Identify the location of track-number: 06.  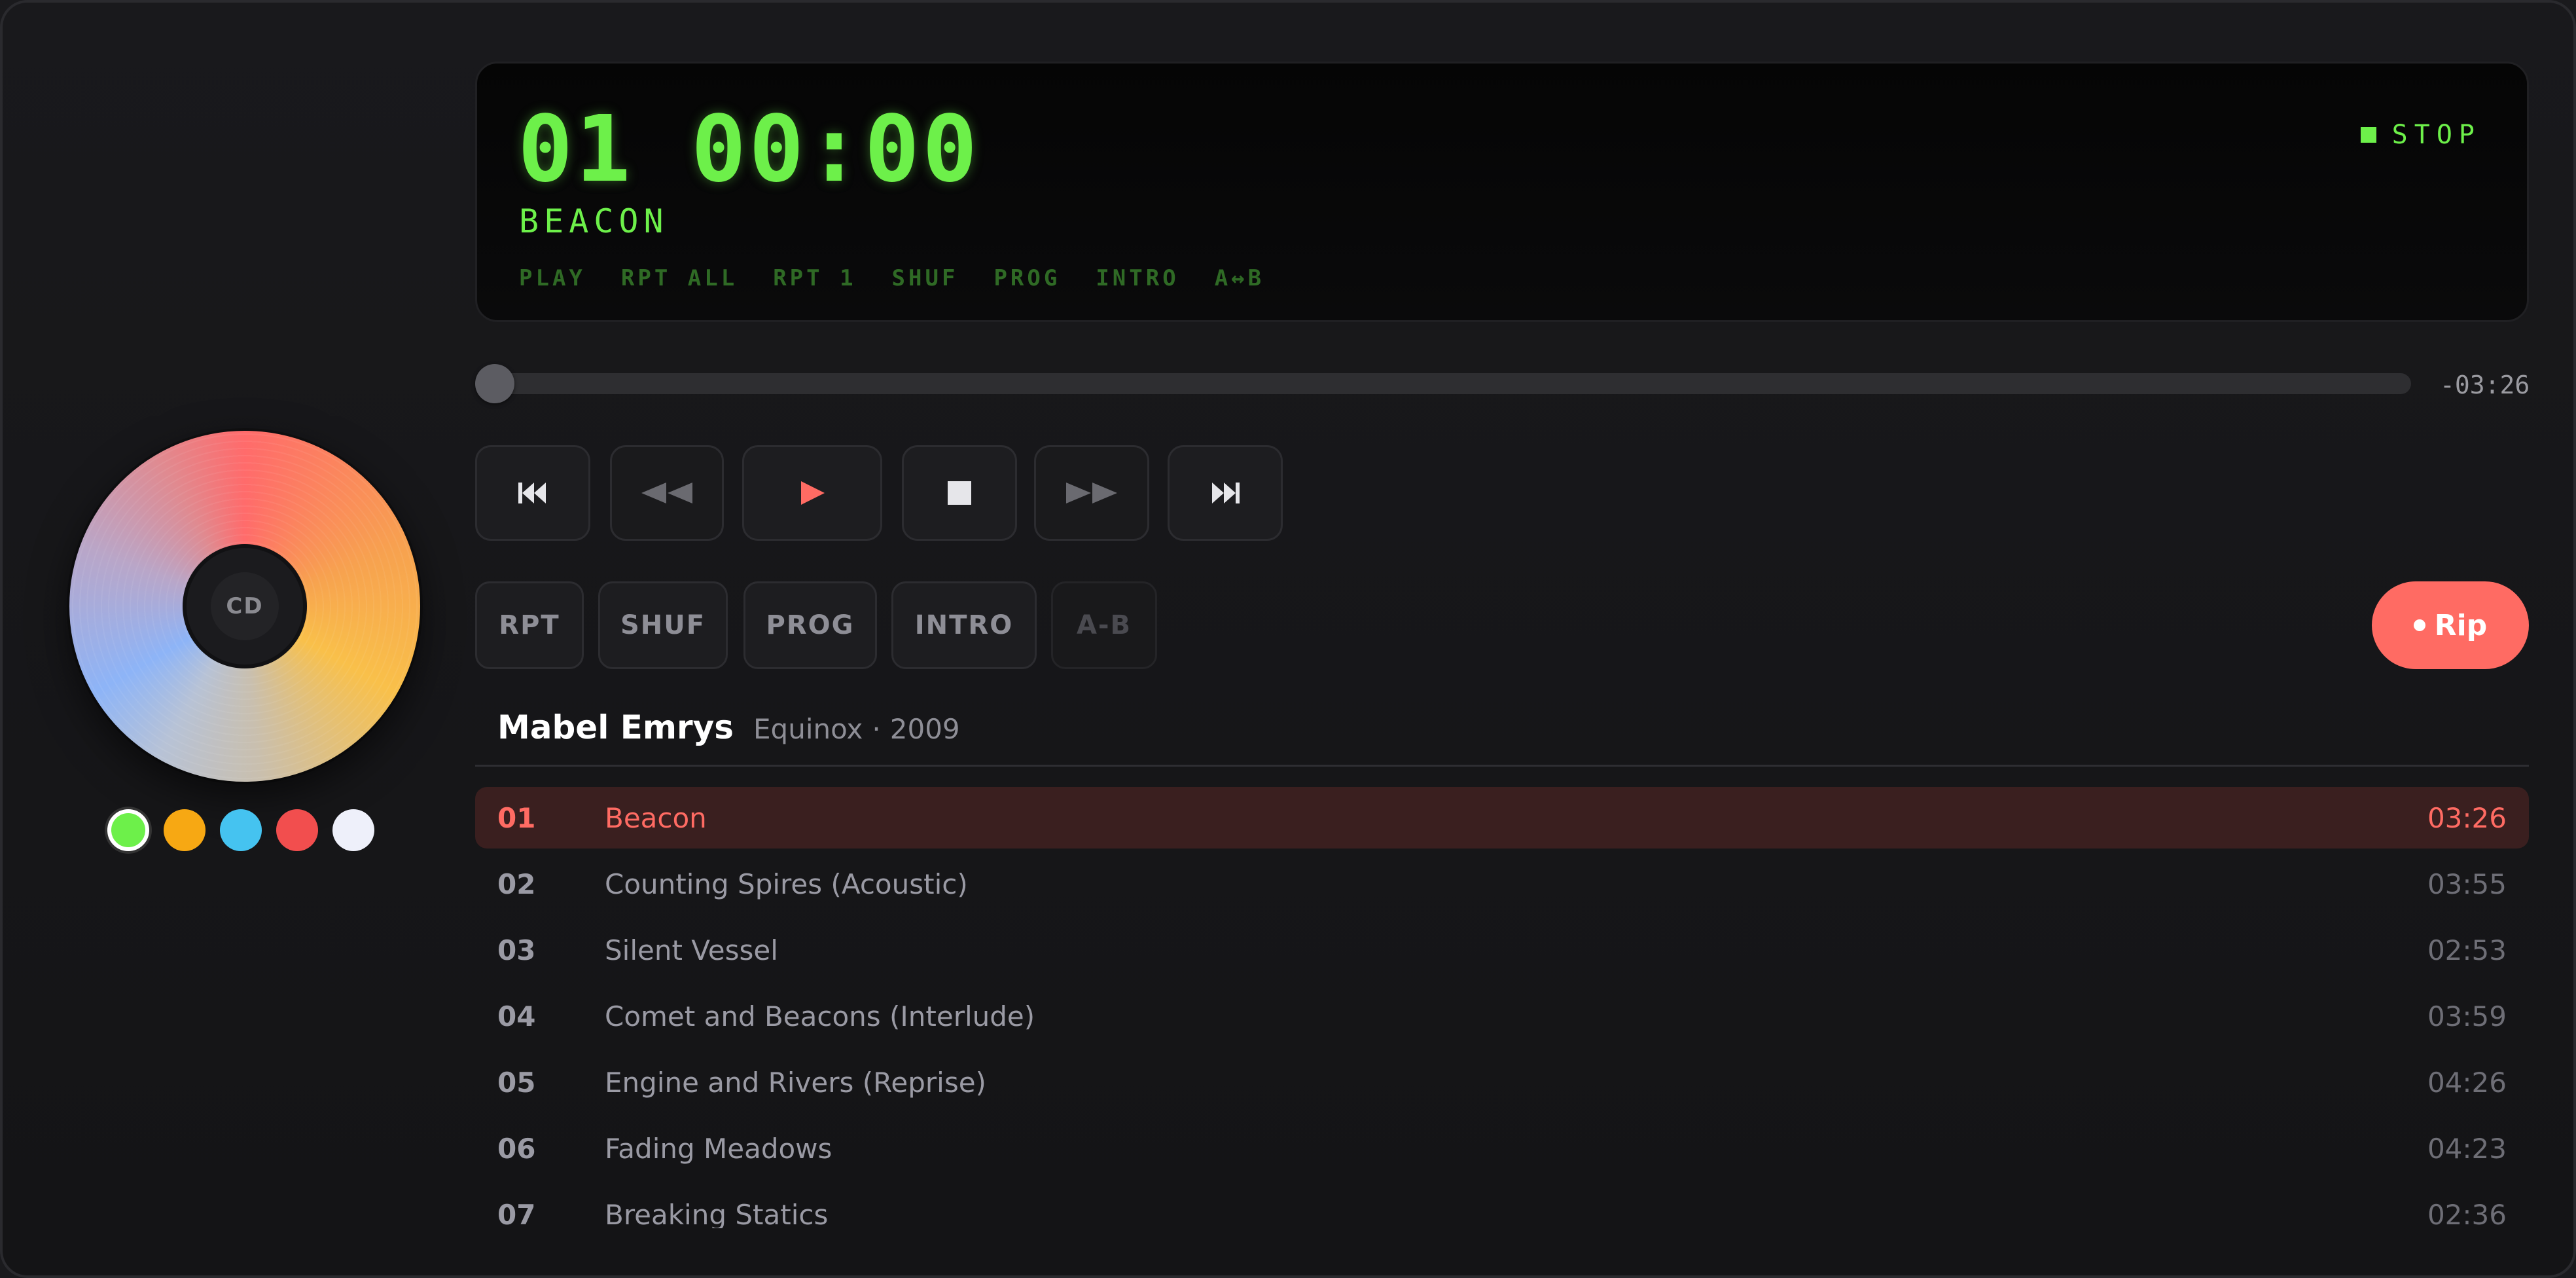
(516, 1148).